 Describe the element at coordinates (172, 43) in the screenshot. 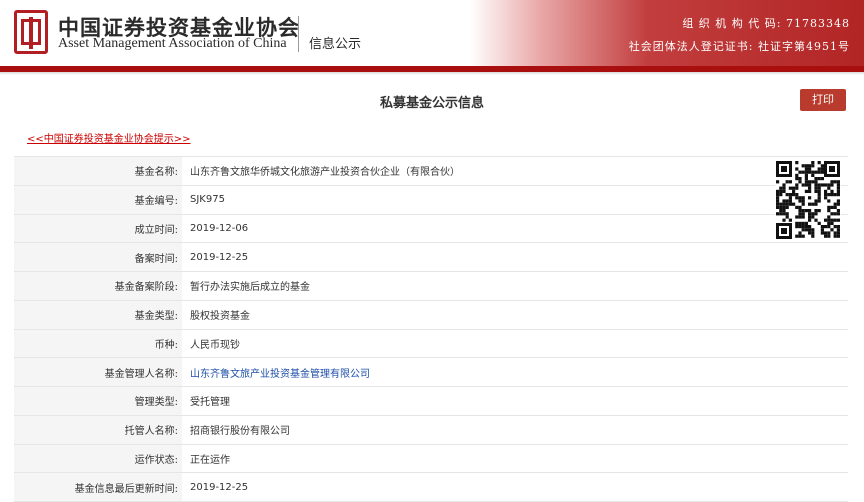

I see `org-name-en: Asset Management Association of China` at that location.